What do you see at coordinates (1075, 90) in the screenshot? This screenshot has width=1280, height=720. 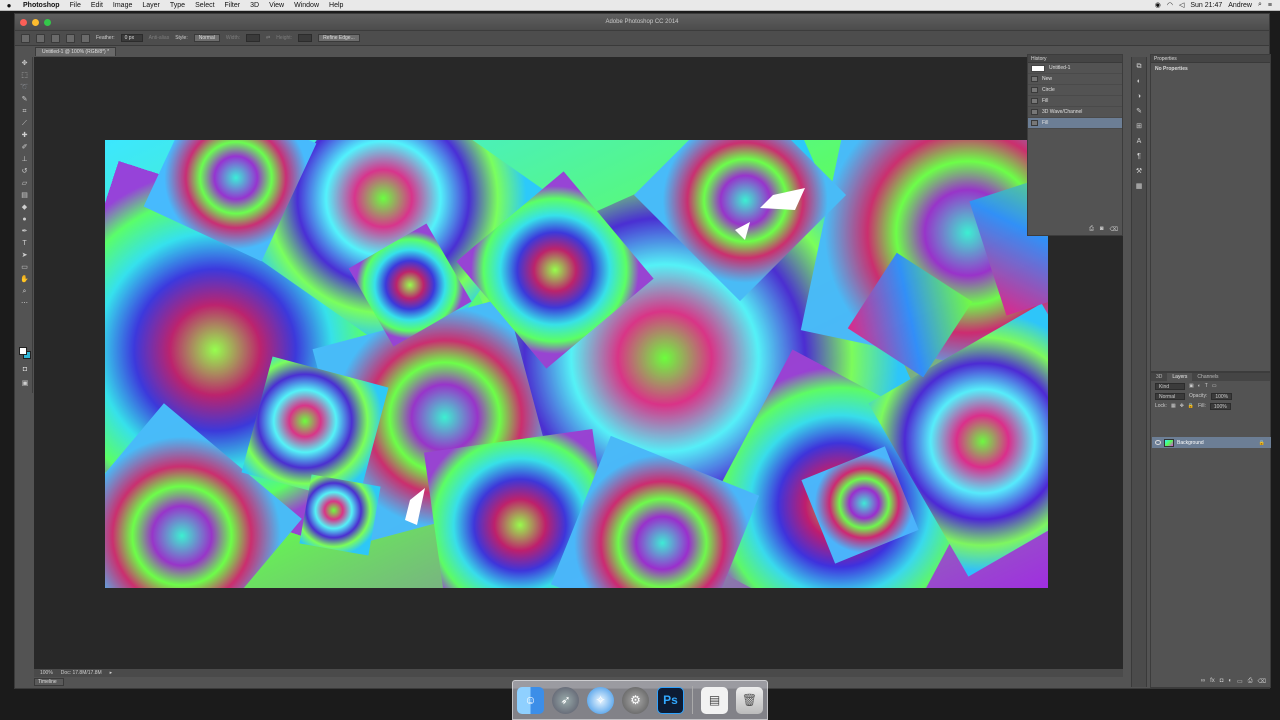 I see `history-item: Circle` at bounding box center [1075, 90].